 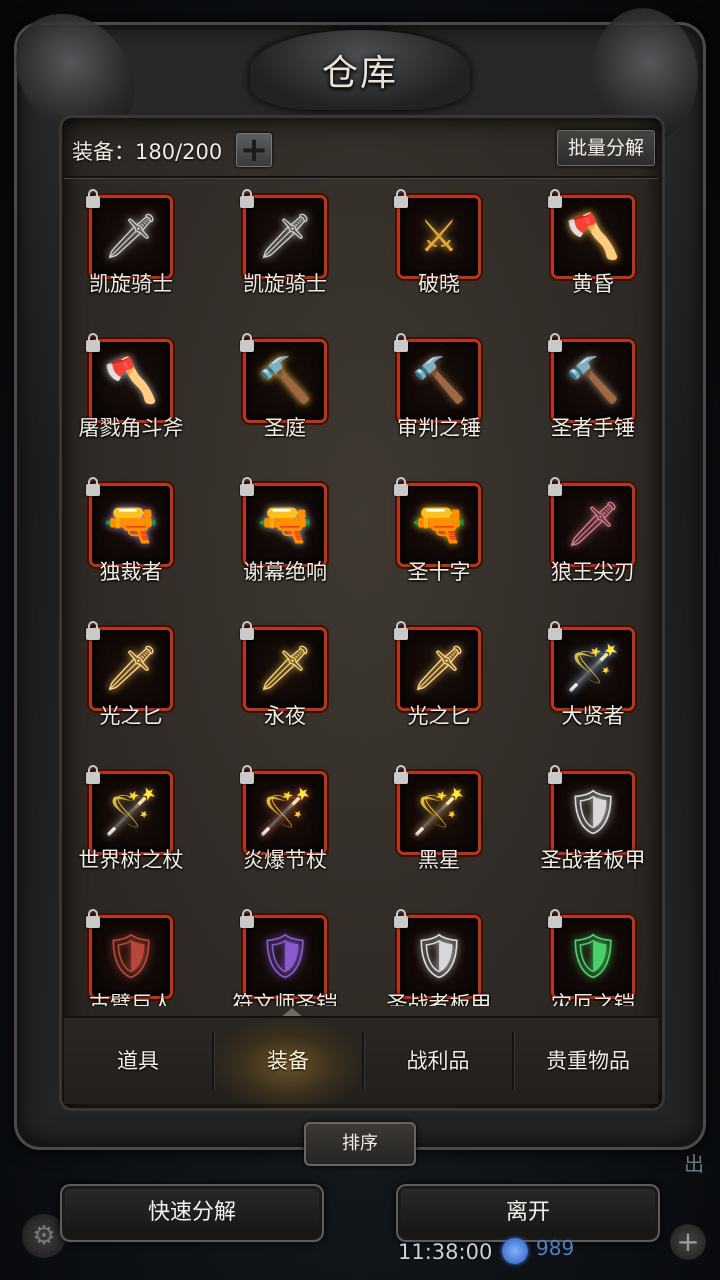 I want to click on item-glyph: 🪓, so click(x=593, y=236).